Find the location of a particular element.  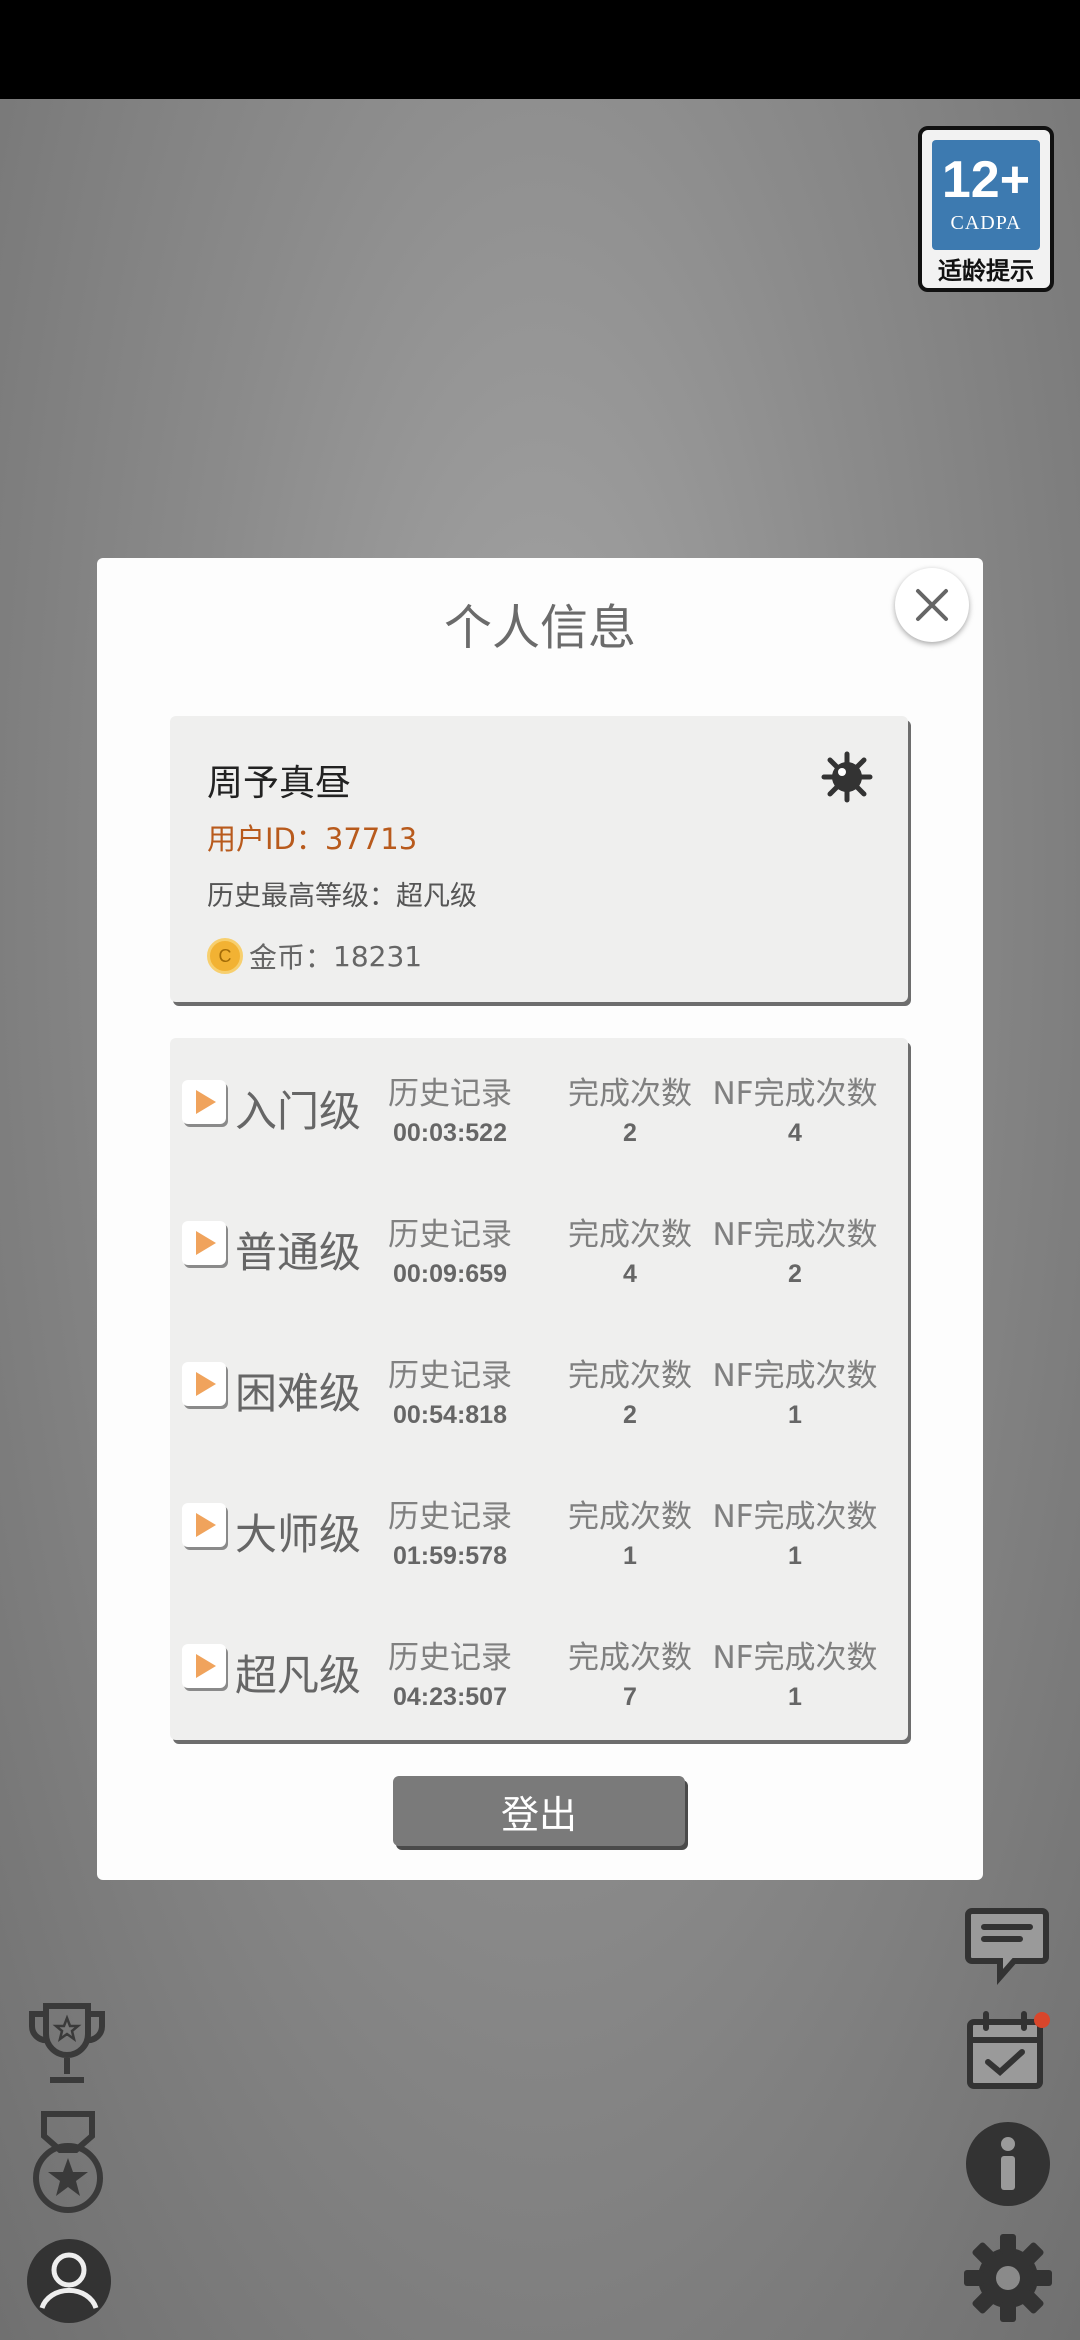

close-button is located at coordinates (932, 605).